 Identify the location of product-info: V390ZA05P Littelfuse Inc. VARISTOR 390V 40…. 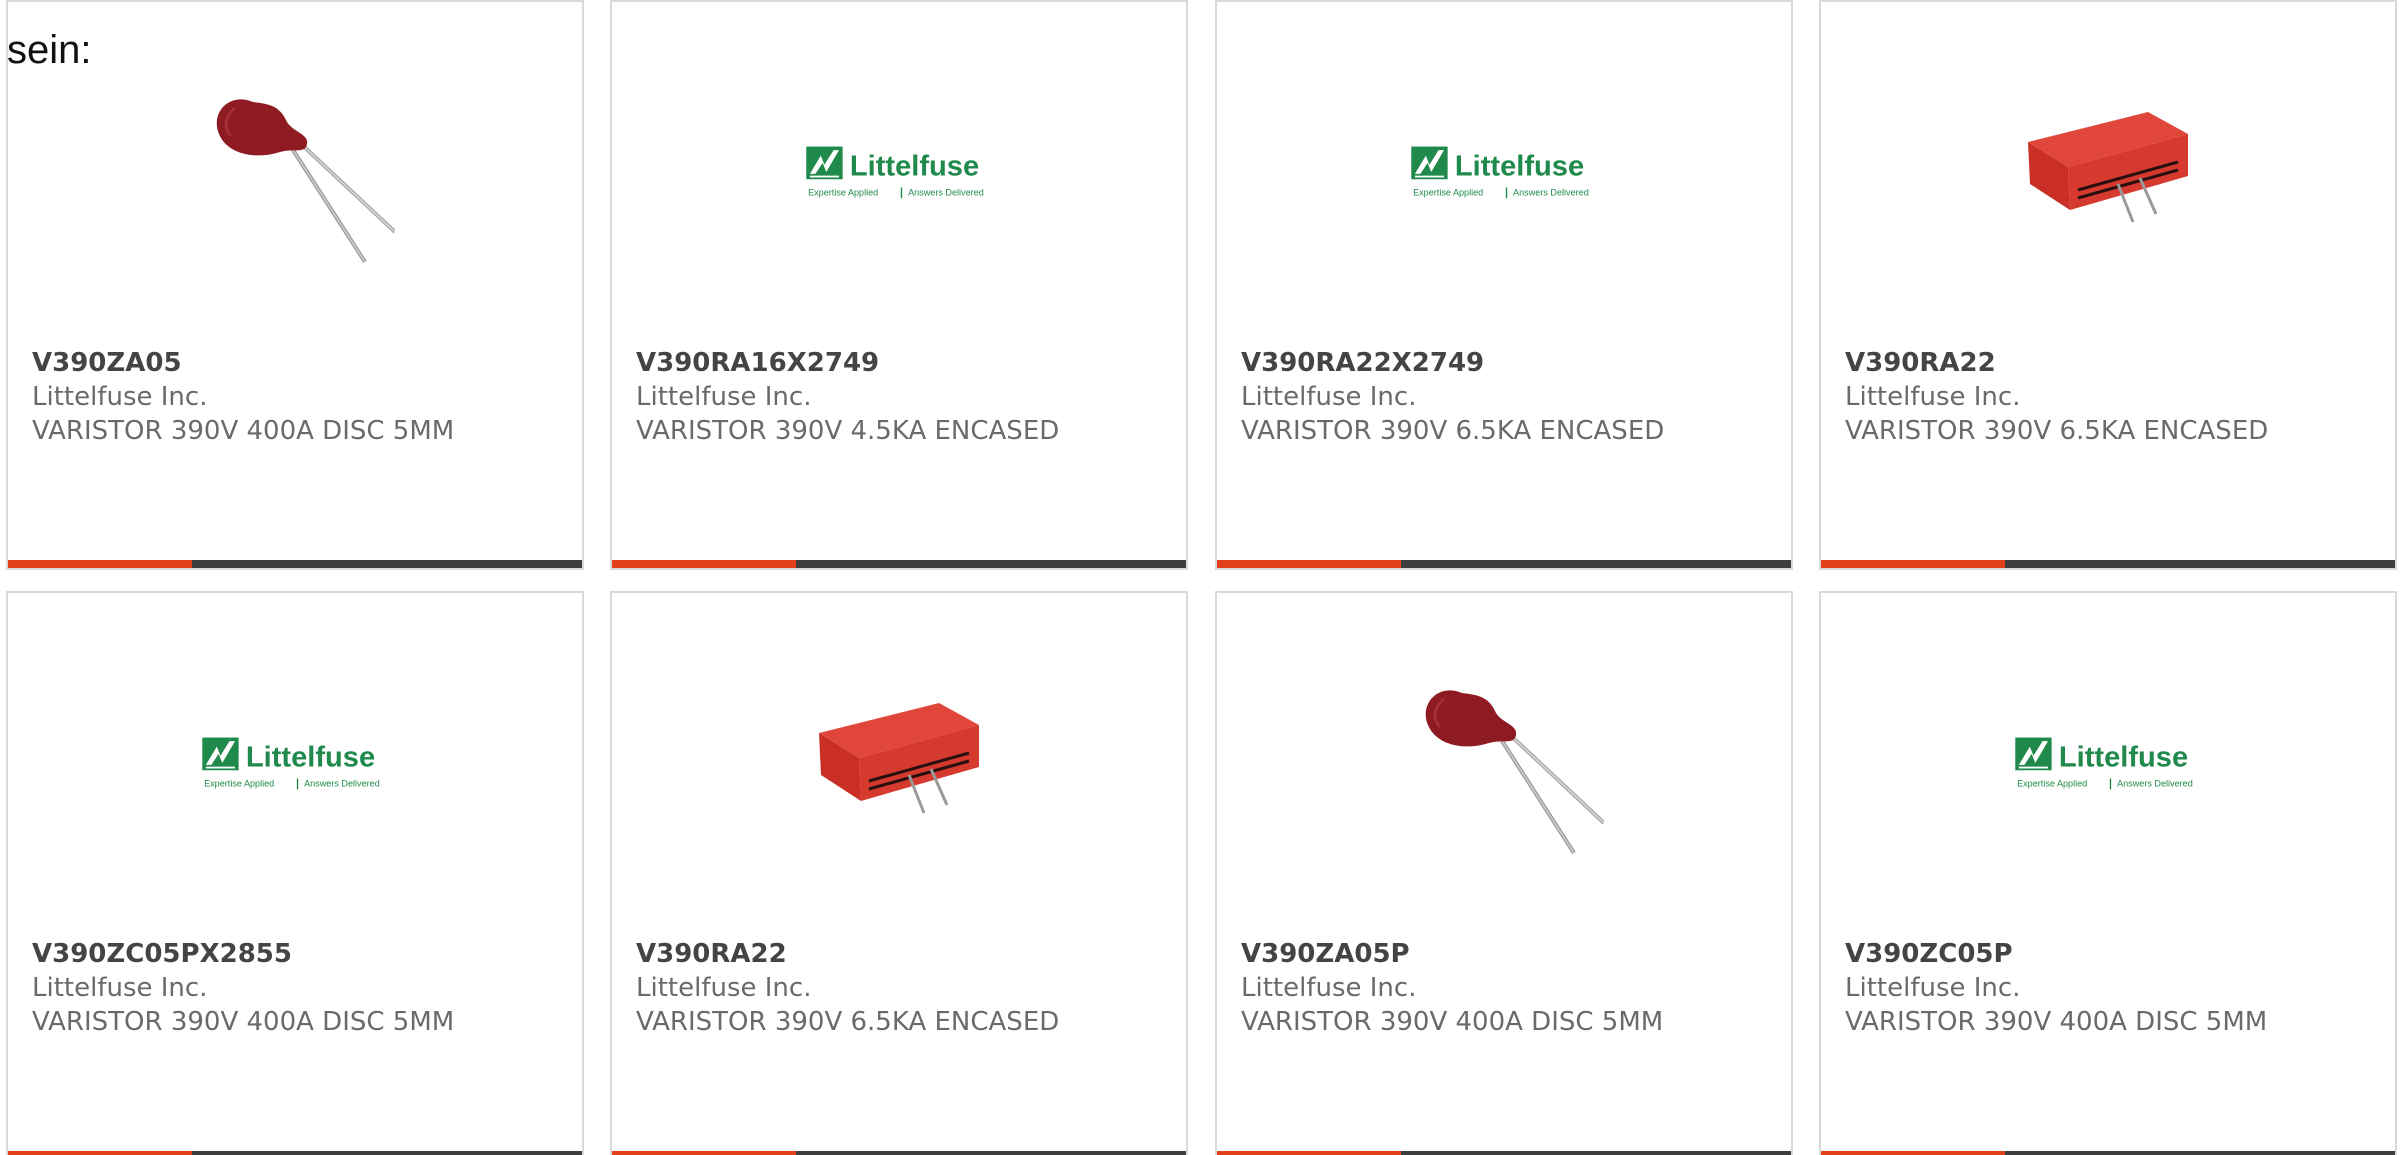
(1508, 988).